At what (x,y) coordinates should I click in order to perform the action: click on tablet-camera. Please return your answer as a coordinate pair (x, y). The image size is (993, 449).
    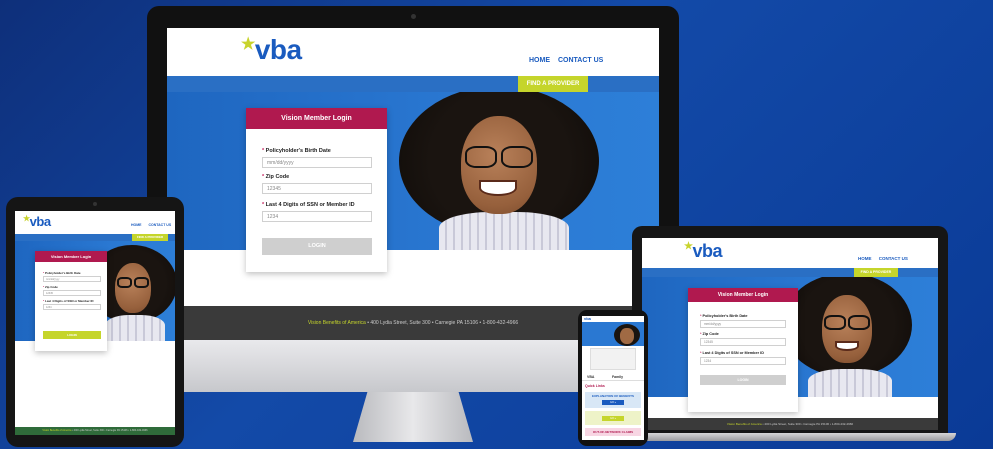
    Looking at the image, I should click on (95, 204).